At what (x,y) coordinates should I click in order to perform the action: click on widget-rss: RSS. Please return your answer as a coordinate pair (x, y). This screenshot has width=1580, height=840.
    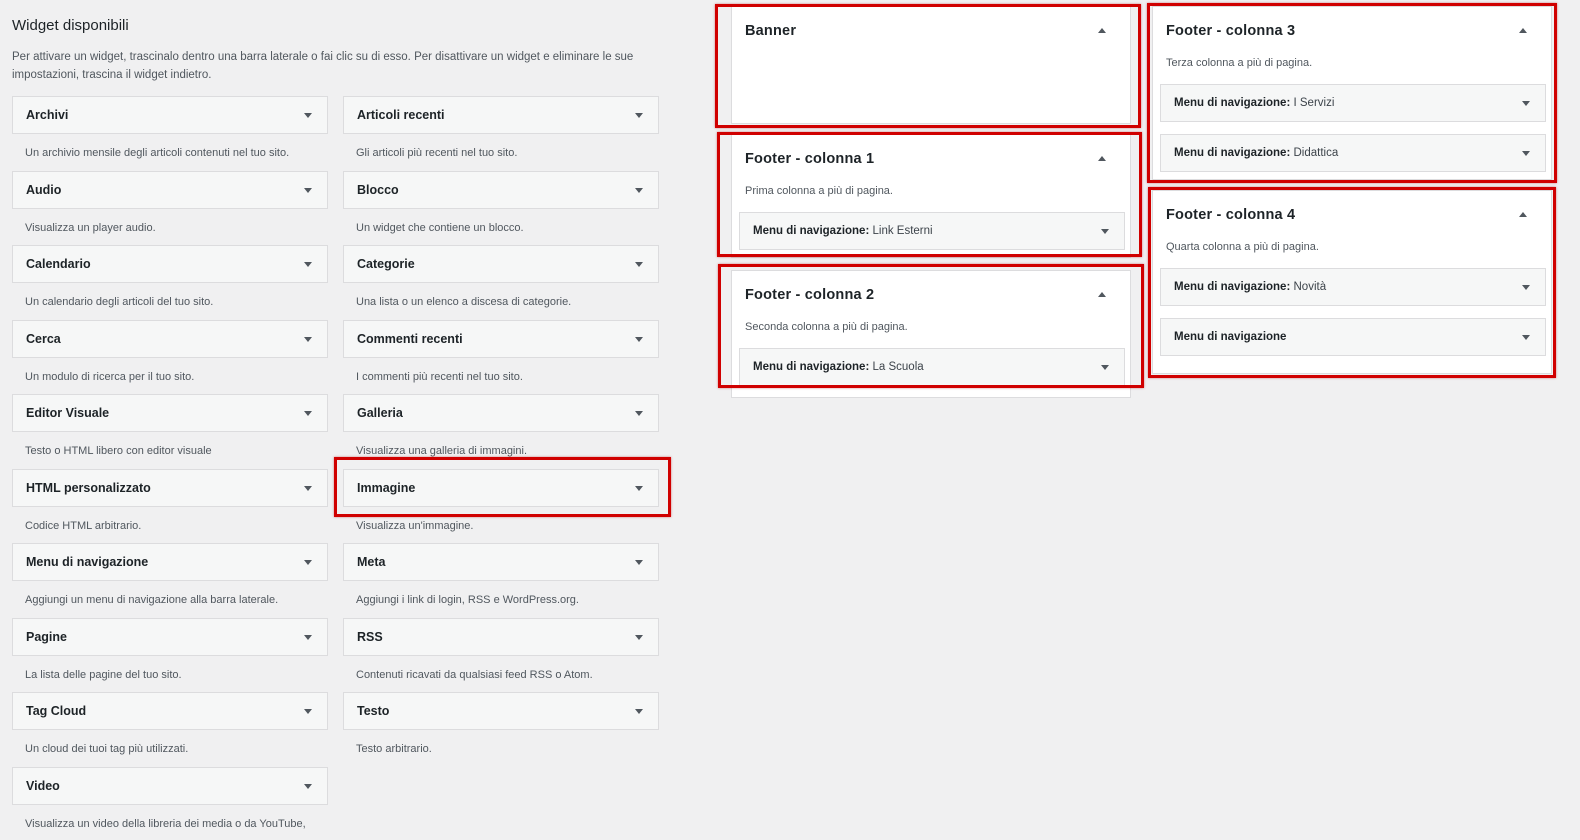
    Looking at the image, I should click on (501, 637).